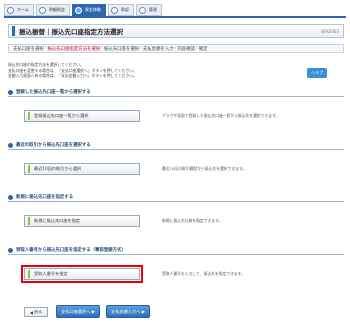  What do you see at coordinates (92, 9) in the screenshot?
I see `tab-label: 資金移動` at bounding box center [92, 9].